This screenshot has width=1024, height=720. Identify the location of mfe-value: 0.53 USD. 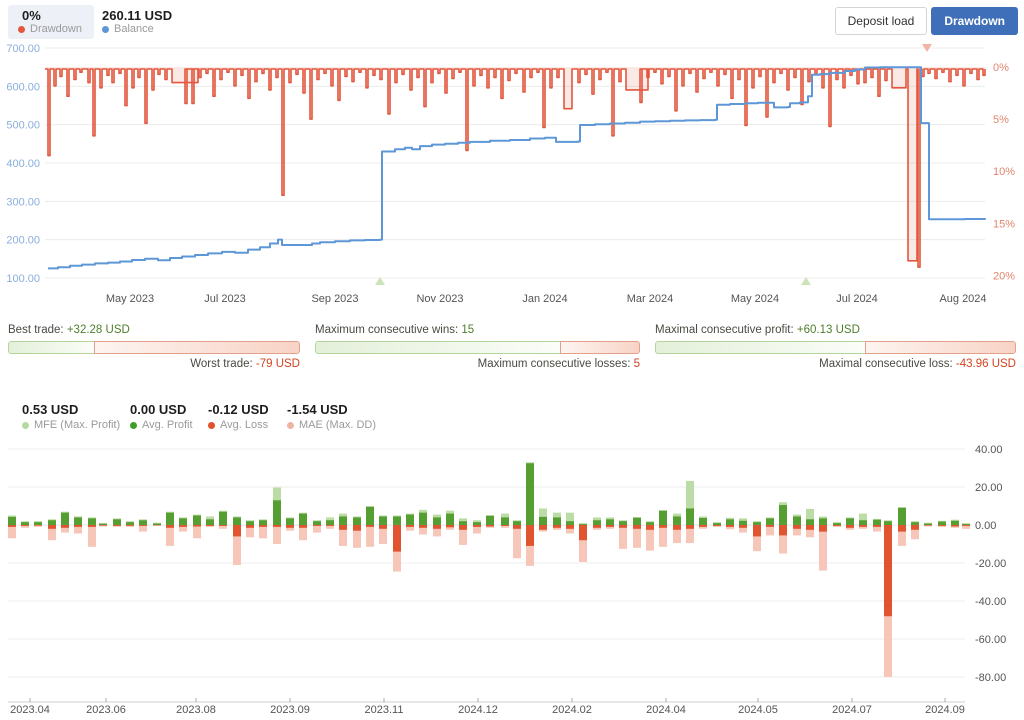
(71, 409).